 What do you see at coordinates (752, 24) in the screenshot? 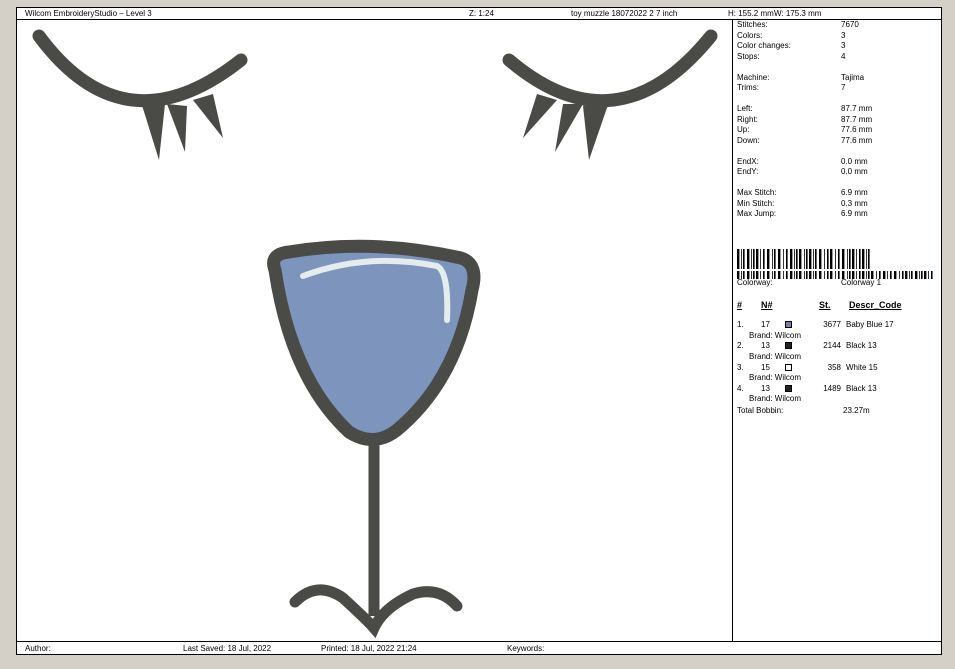
I see `stat-label: Stitches:` at bounding box center [752, 24].